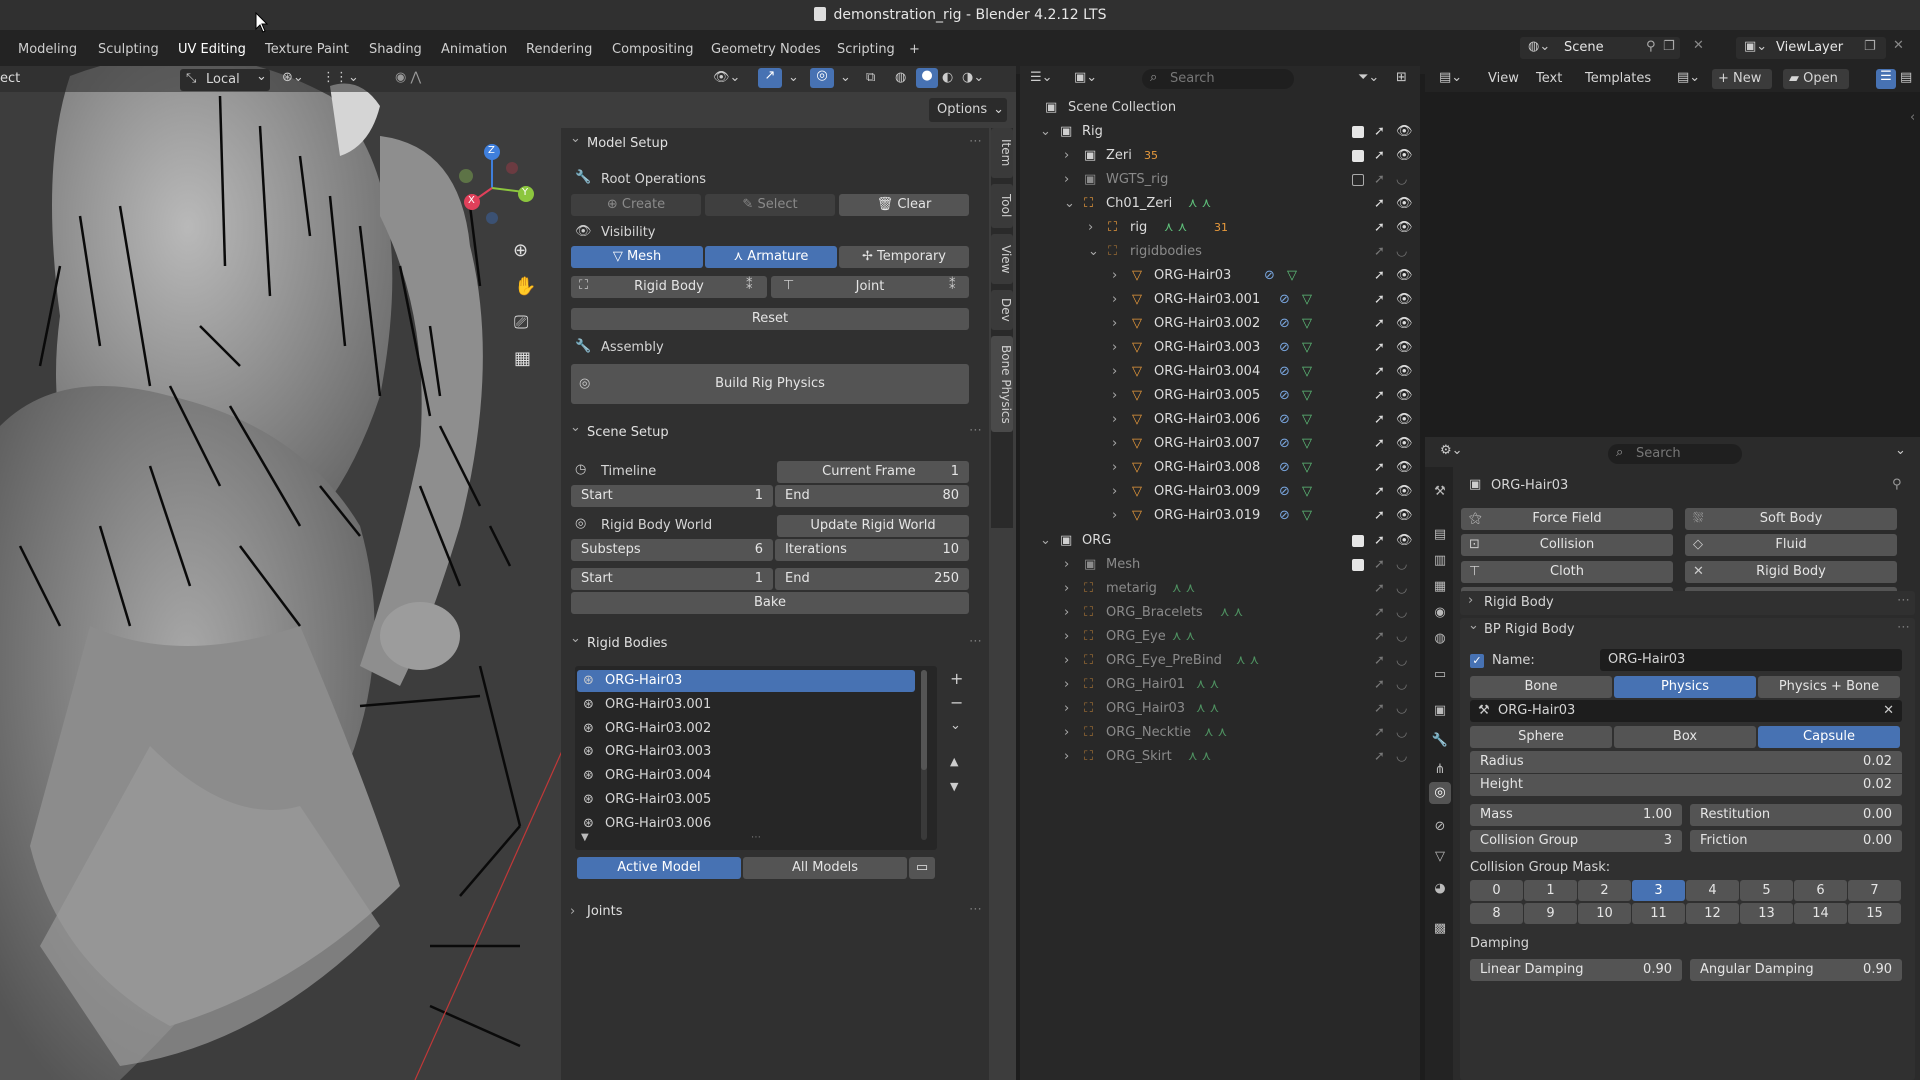 The image size is (1920, 1080). I want to click on display-toggle: ▭, so click(922, 868).